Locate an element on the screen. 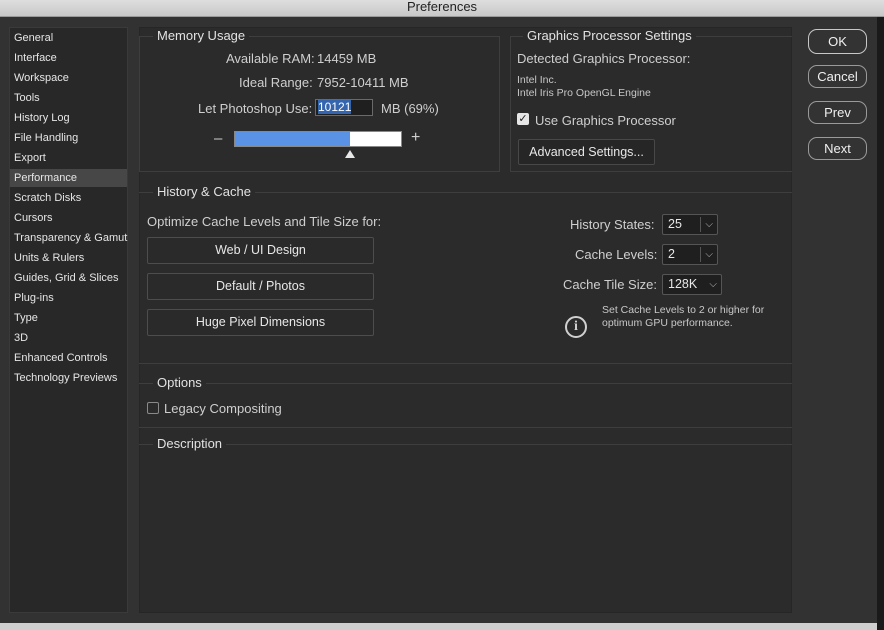 The height and width of the screenshot is (630, 884). memory-slider is located at coordinates (318, 139).